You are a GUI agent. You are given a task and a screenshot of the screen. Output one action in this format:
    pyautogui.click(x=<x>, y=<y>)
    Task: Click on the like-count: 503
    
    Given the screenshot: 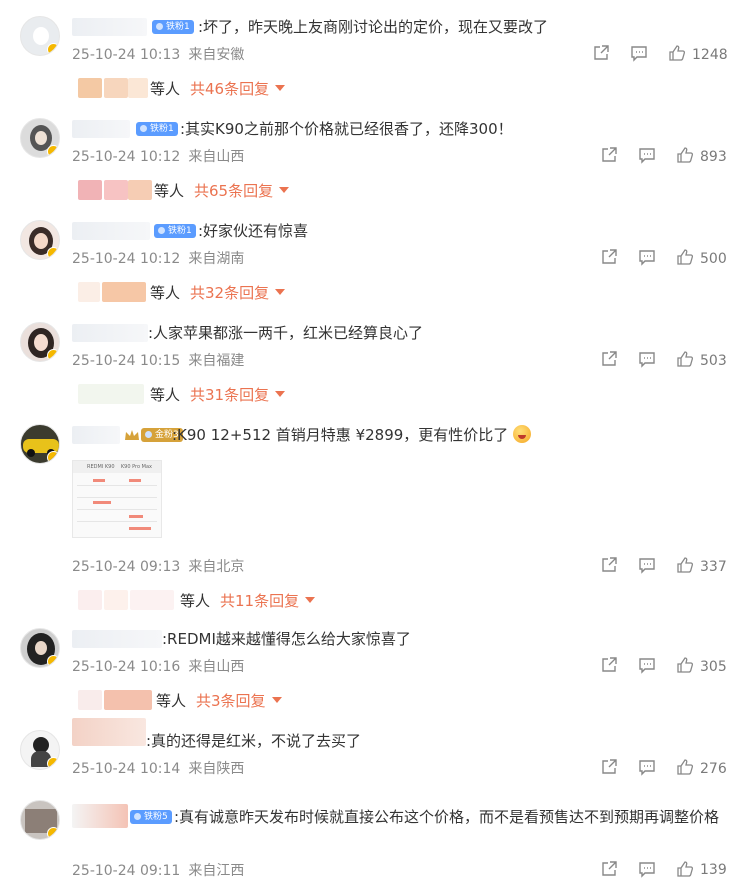 What is the action you would take?
    pyautogui.click(x=713, y=361)
    